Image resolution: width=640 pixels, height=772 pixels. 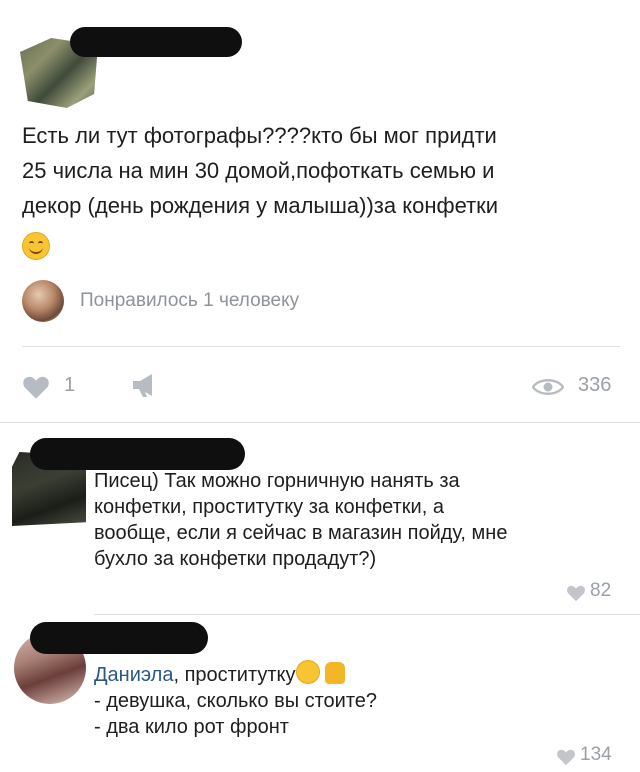 What do you see at coordinates (234, 675) in the screenshot?
I see `comment-line: , проститутку` at bounding box center [234, 675].